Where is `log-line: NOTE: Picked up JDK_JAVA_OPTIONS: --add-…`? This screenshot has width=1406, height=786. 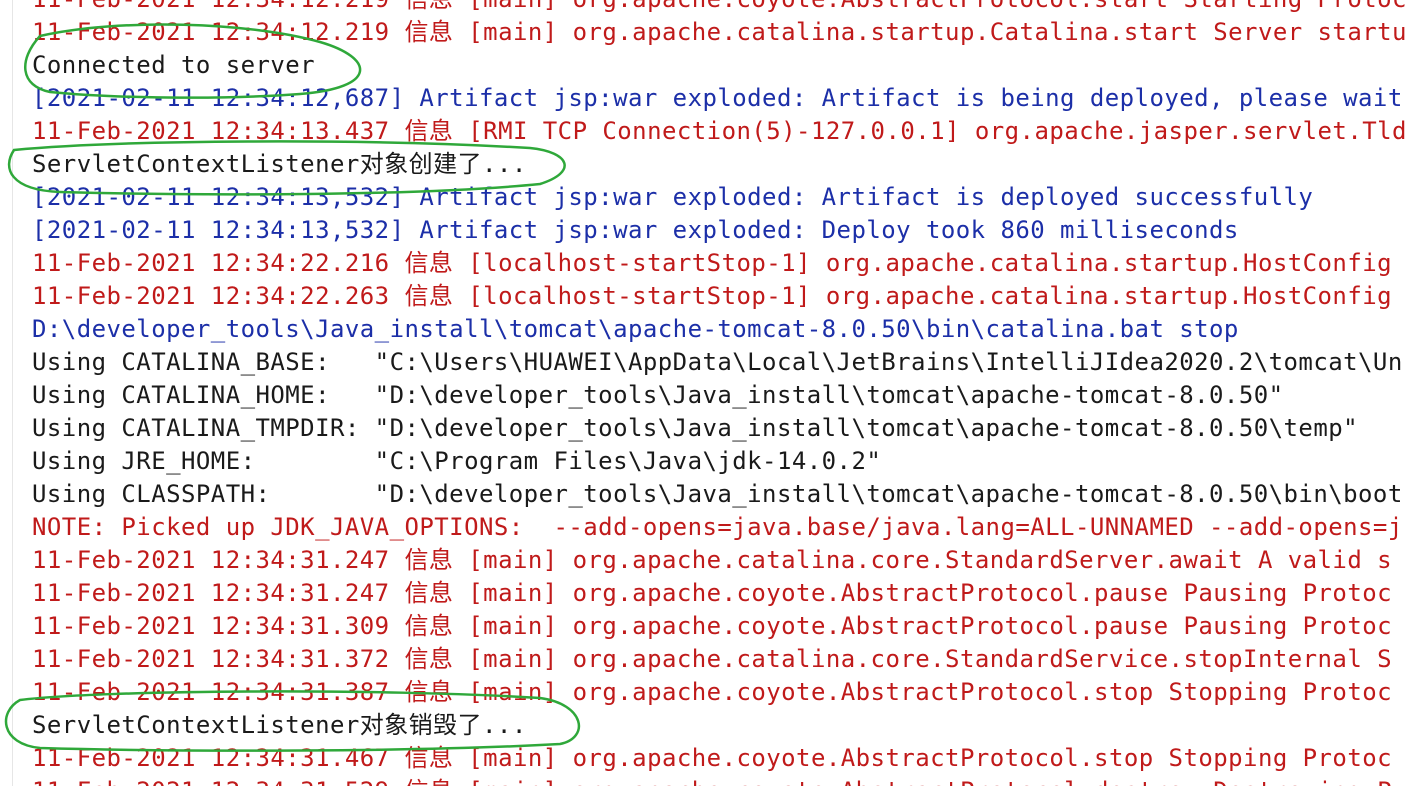 log-line: NOTE: Picked up JDK_JAVA_OPTIONS: --add-… is located at coordinates (717, 527).